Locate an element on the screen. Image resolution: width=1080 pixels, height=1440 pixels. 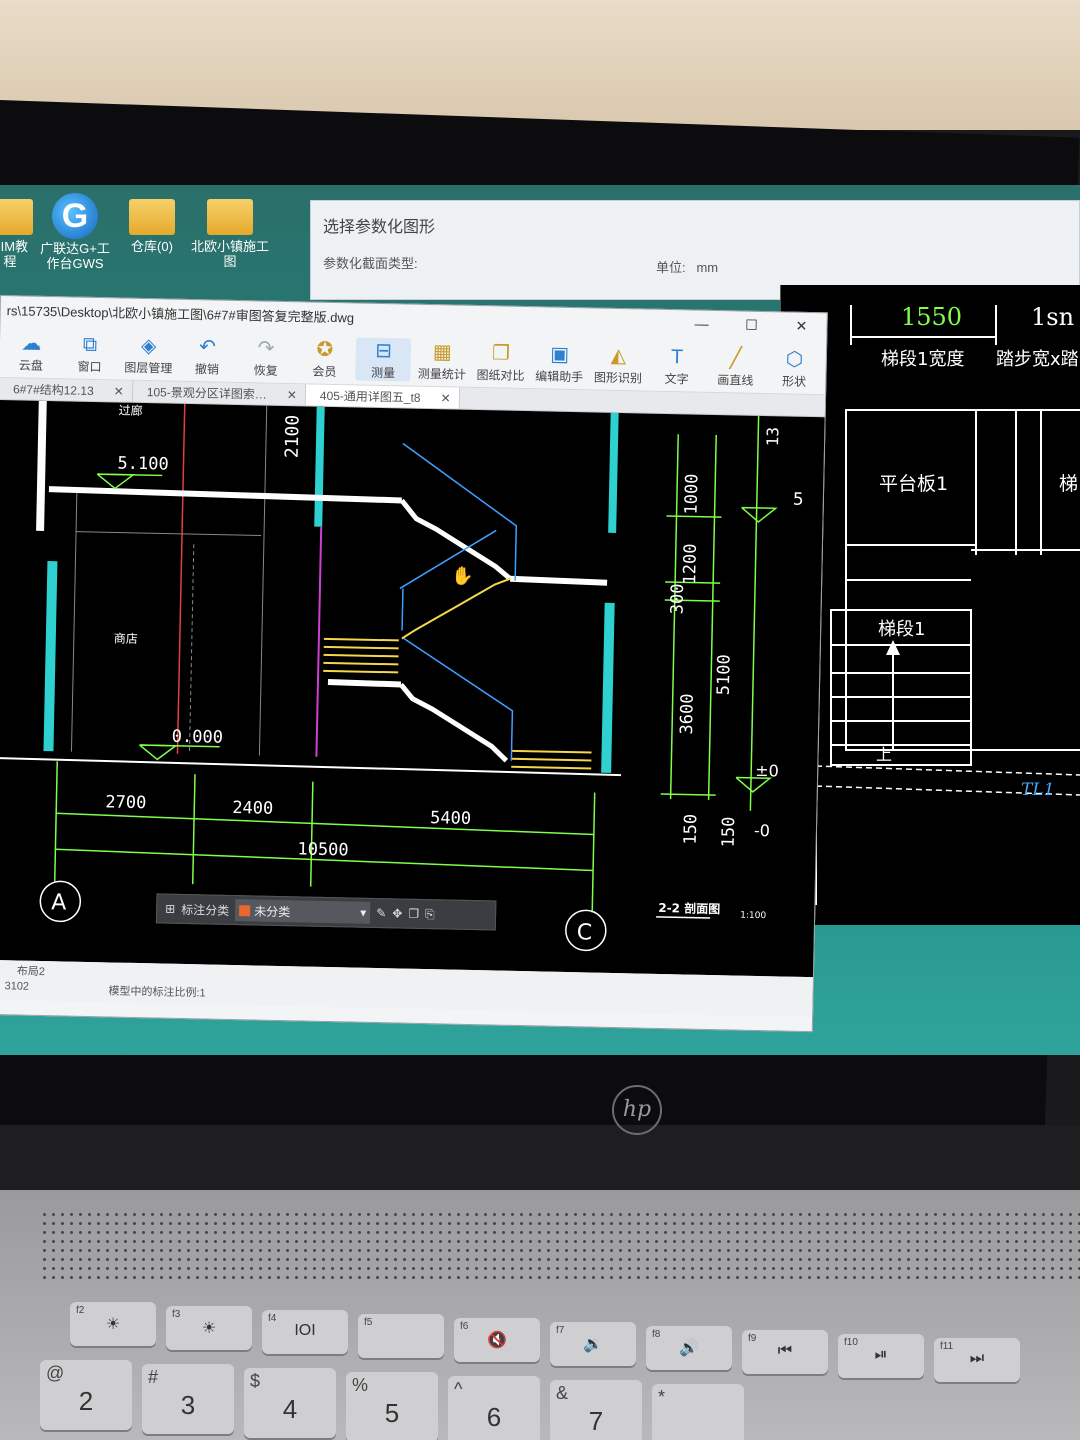
number-key-3: #3 is located at coordinates (188, 1399).